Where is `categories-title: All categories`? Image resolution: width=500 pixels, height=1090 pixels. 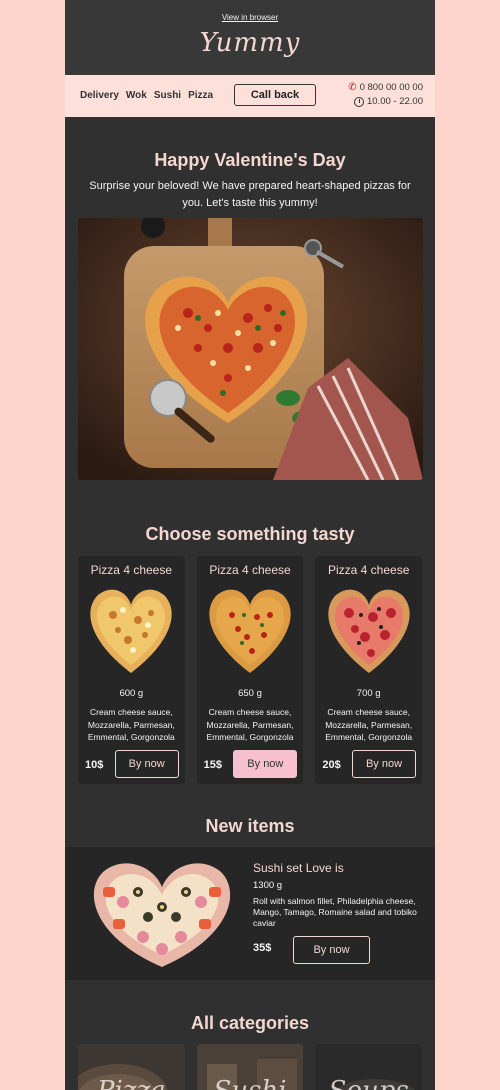 categories-title: All categories is located at coordinates (250, 1023).